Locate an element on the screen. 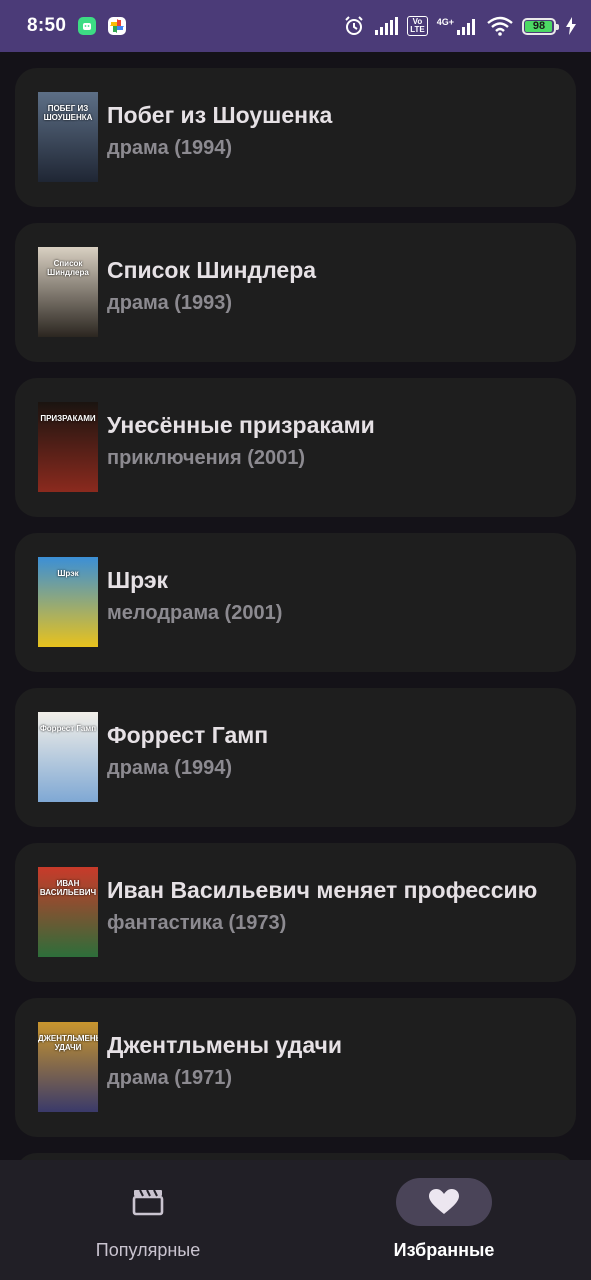  movie-poster: ИВАН ВАСИЛЬЕВИЧ is located at coordinates (68, 912).